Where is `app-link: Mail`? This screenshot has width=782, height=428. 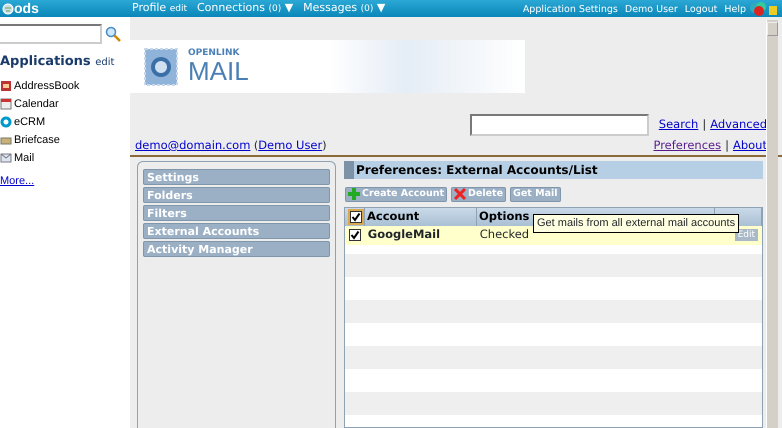
app-link: Mail is located at coordinates (24, 158).